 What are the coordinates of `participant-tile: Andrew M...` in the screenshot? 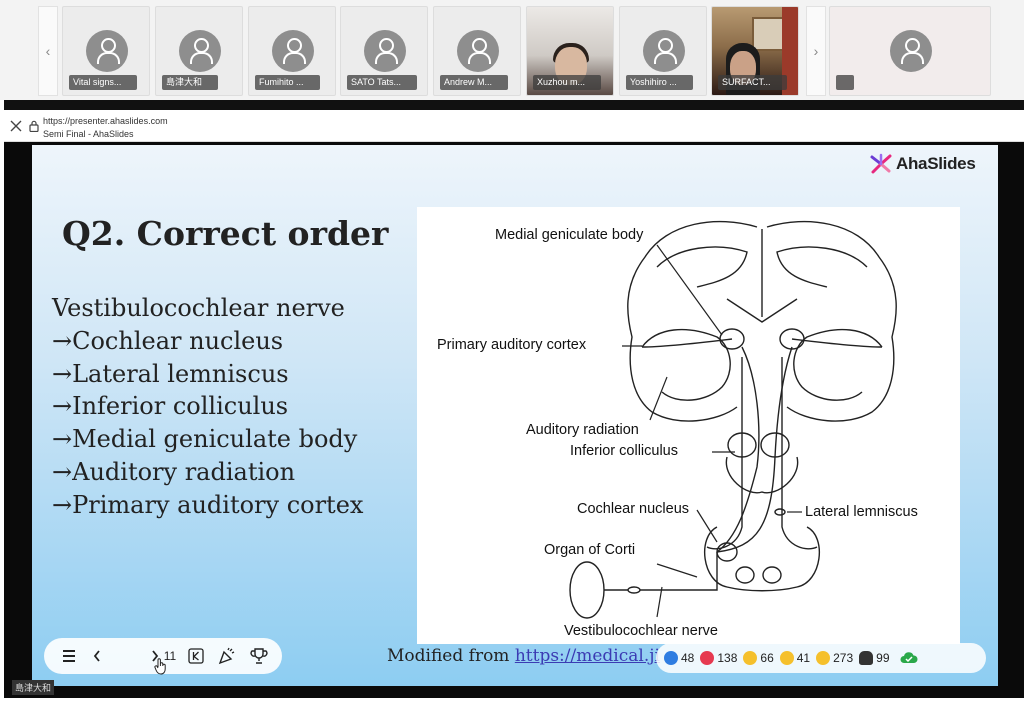 It's located at (477, 51).